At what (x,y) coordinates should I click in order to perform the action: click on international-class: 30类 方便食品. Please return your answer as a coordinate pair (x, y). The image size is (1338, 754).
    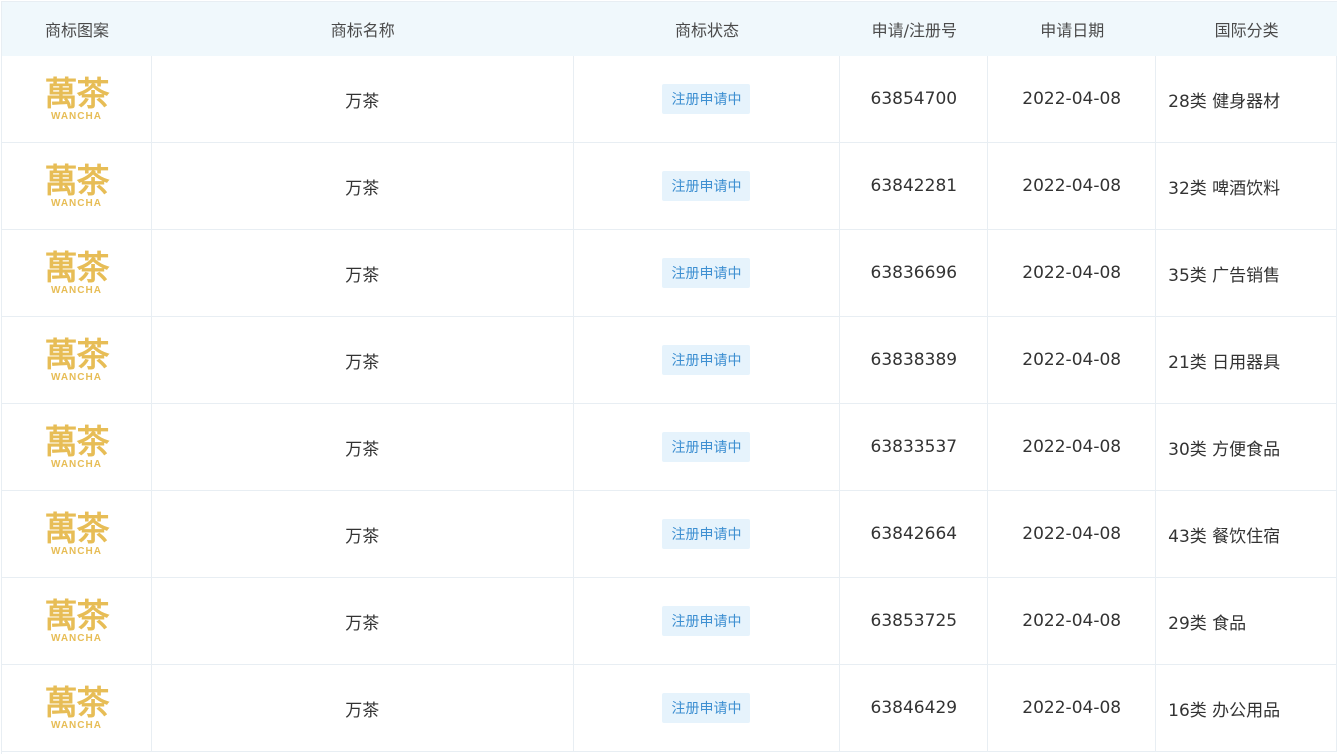
    Looking at the image, I should click on (1247, 447).